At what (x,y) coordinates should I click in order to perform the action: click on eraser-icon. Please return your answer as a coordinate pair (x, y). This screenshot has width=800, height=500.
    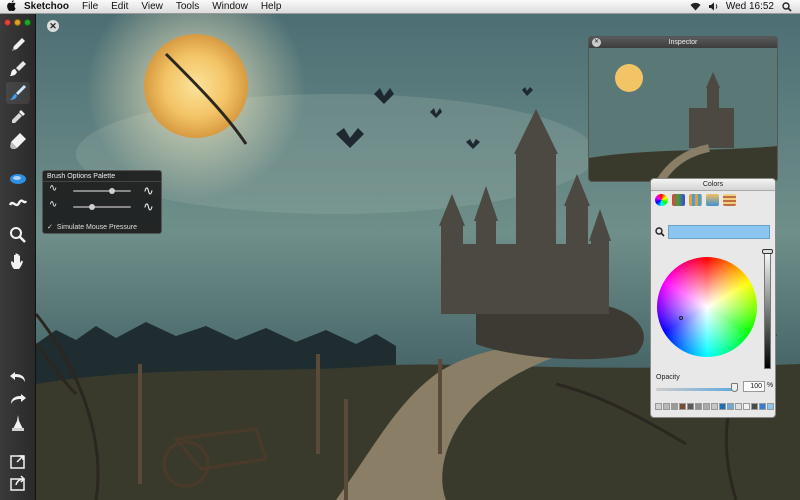
    Looking at the image, I should click on (18, 141).